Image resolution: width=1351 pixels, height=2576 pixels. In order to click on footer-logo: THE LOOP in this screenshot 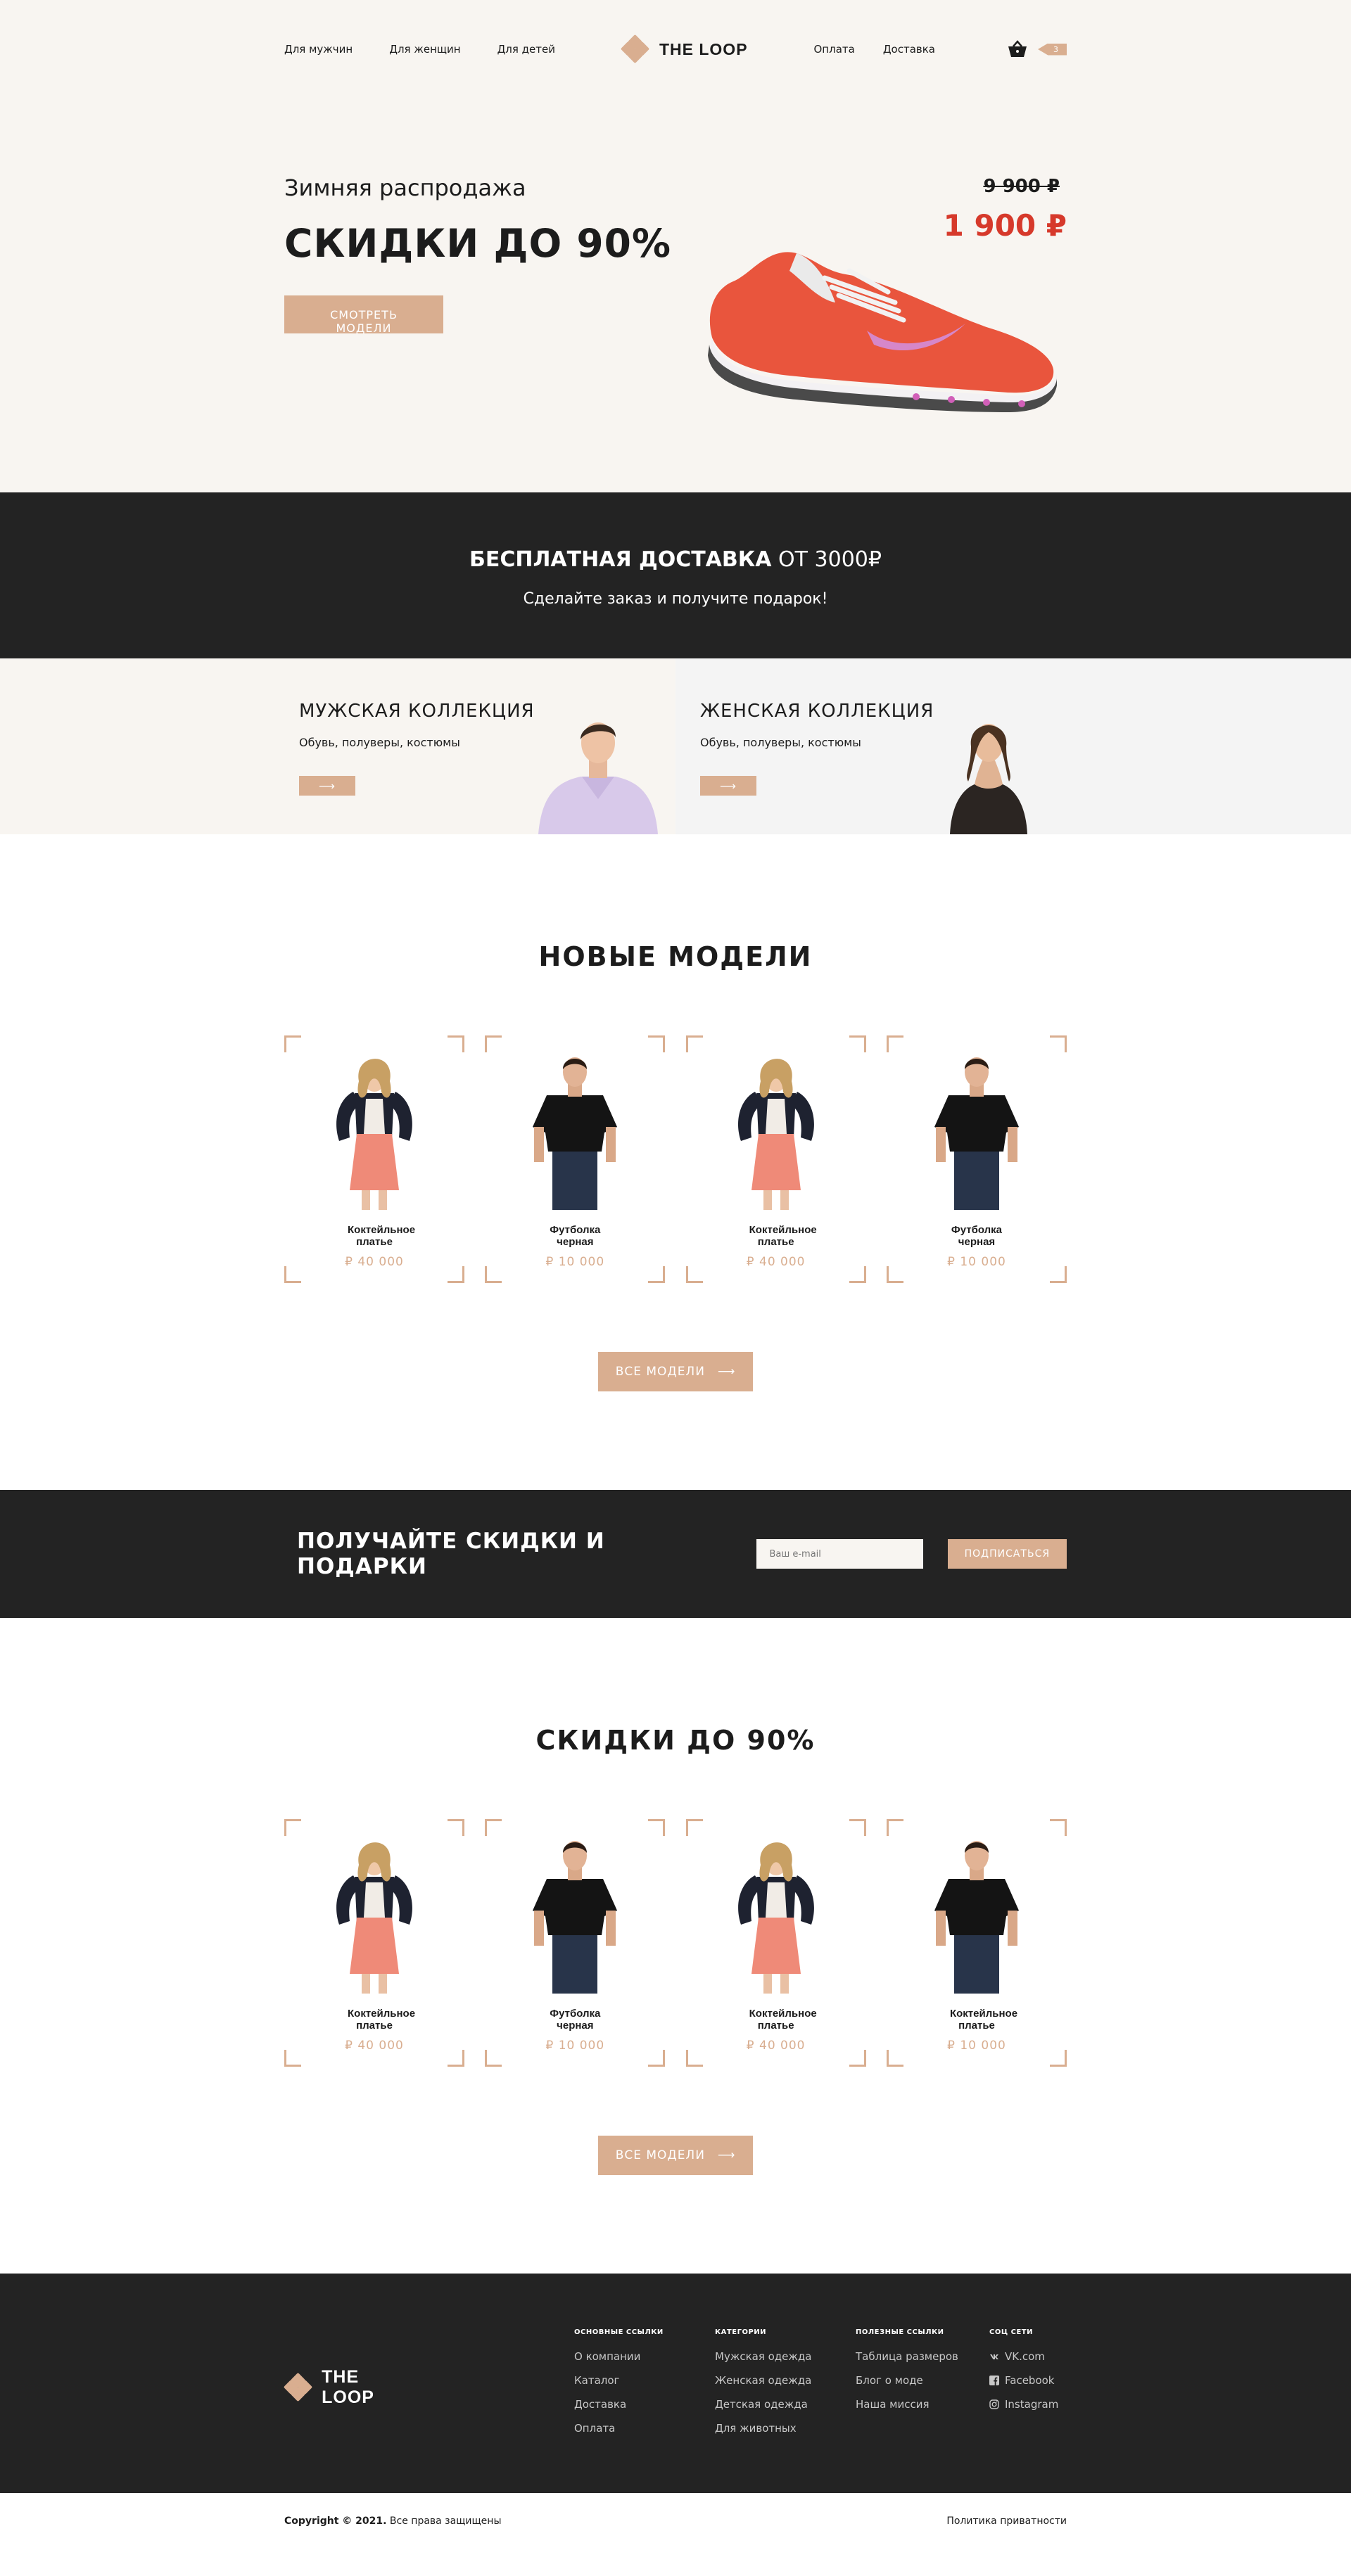, I will do `click(349, 2387)`.